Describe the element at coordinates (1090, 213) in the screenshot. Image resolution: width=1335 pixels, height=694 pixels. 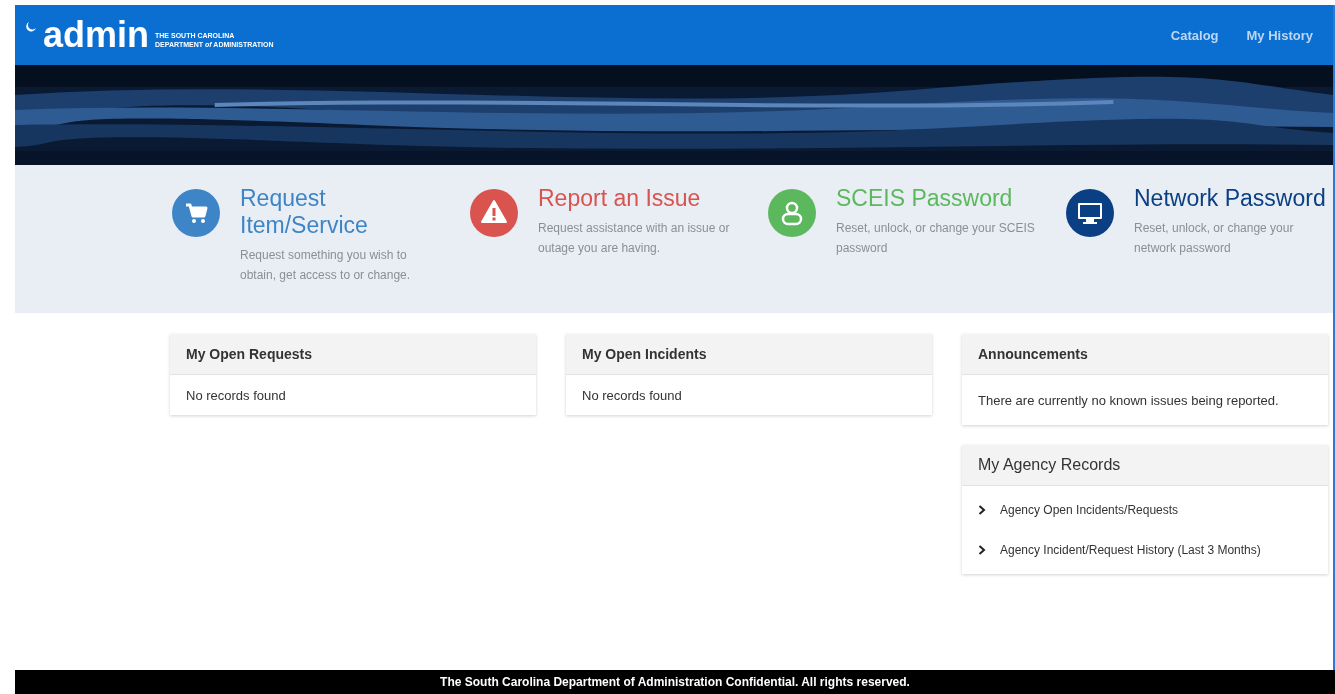
I see `monitor-icon` at that location.